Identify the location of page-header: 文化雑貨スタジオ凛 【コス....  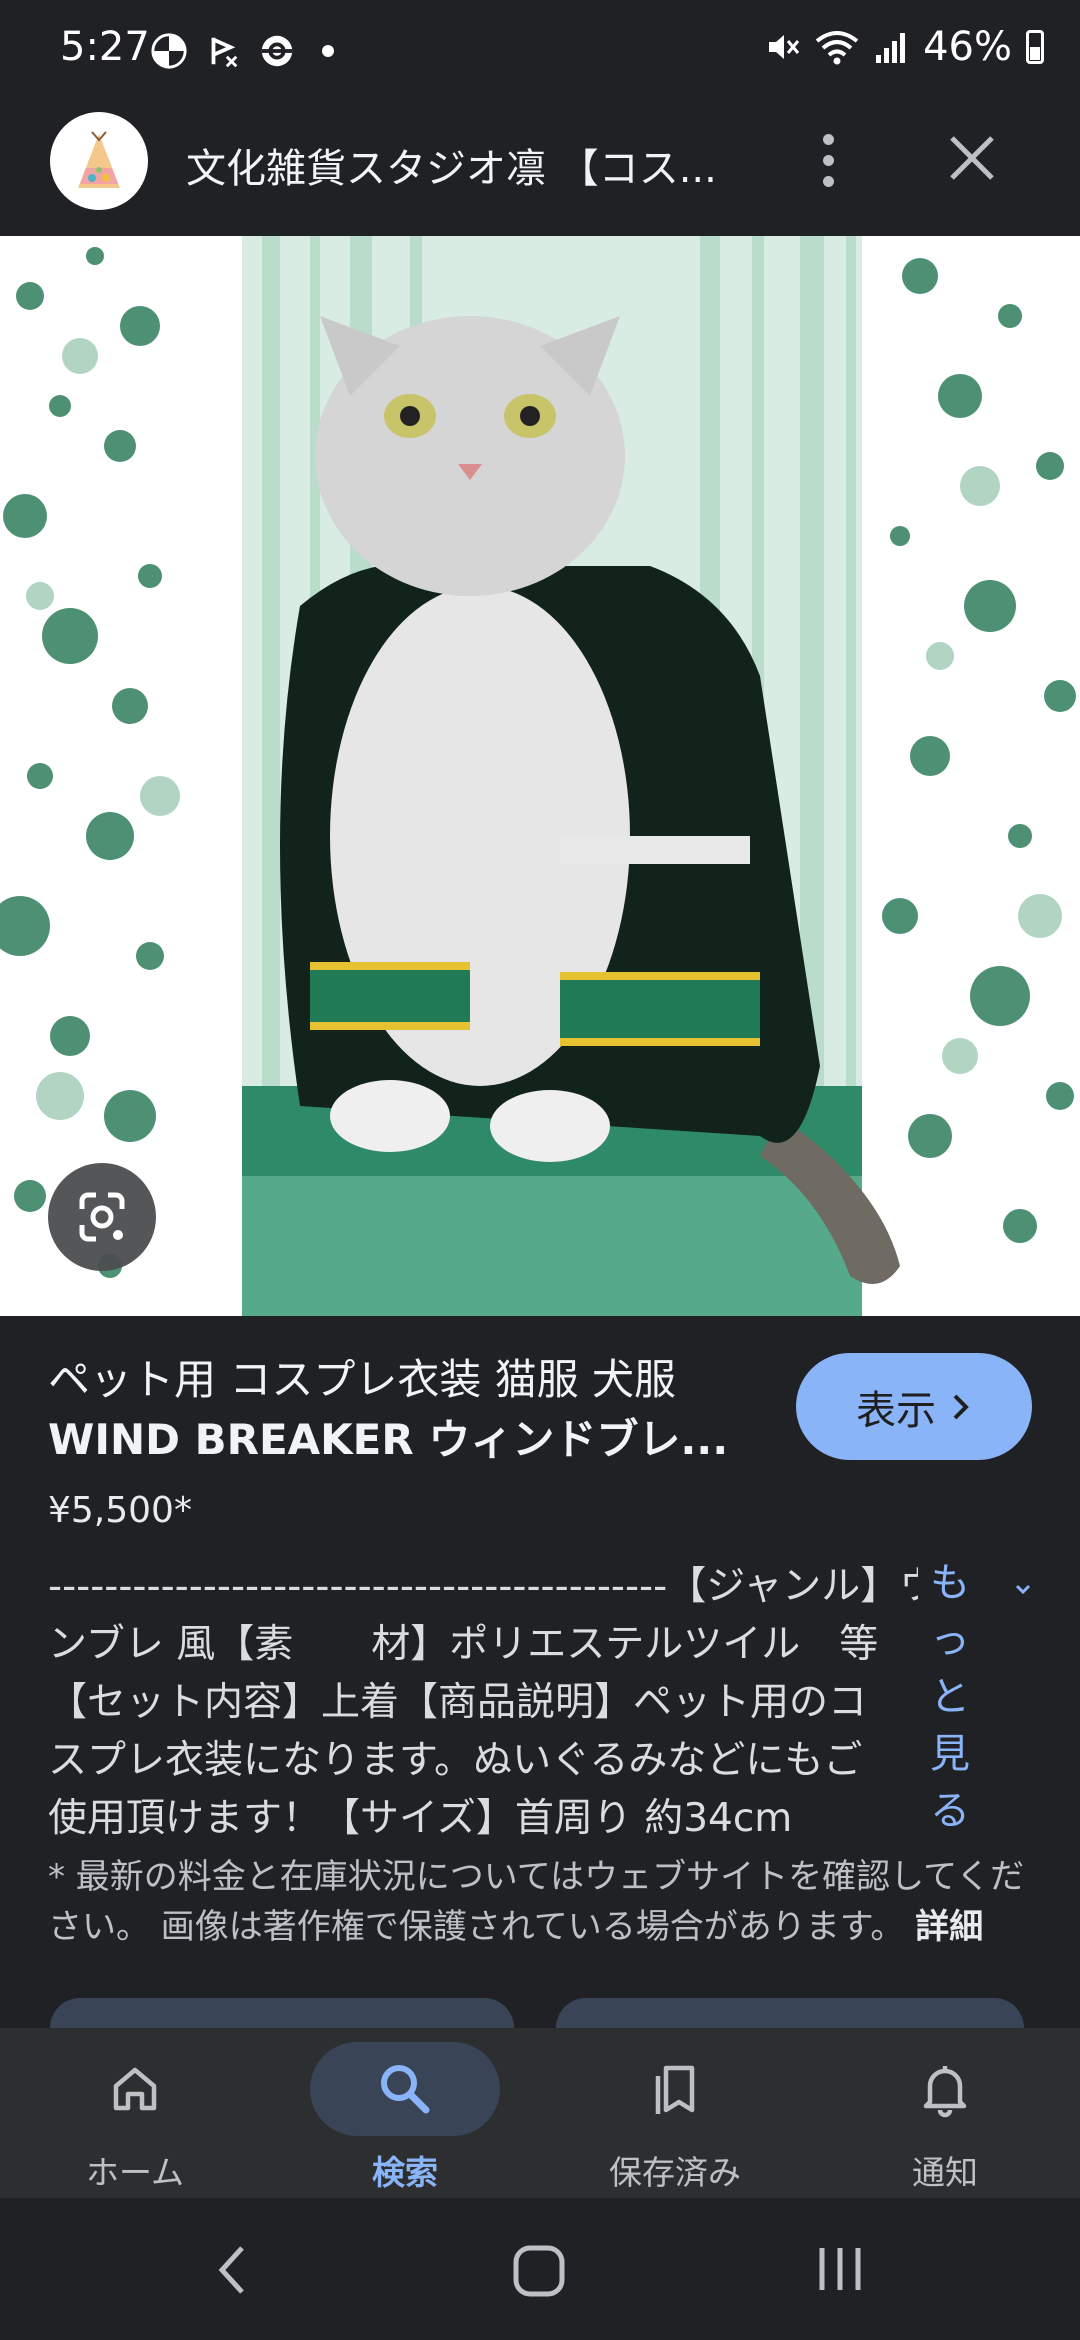
(540, 171).